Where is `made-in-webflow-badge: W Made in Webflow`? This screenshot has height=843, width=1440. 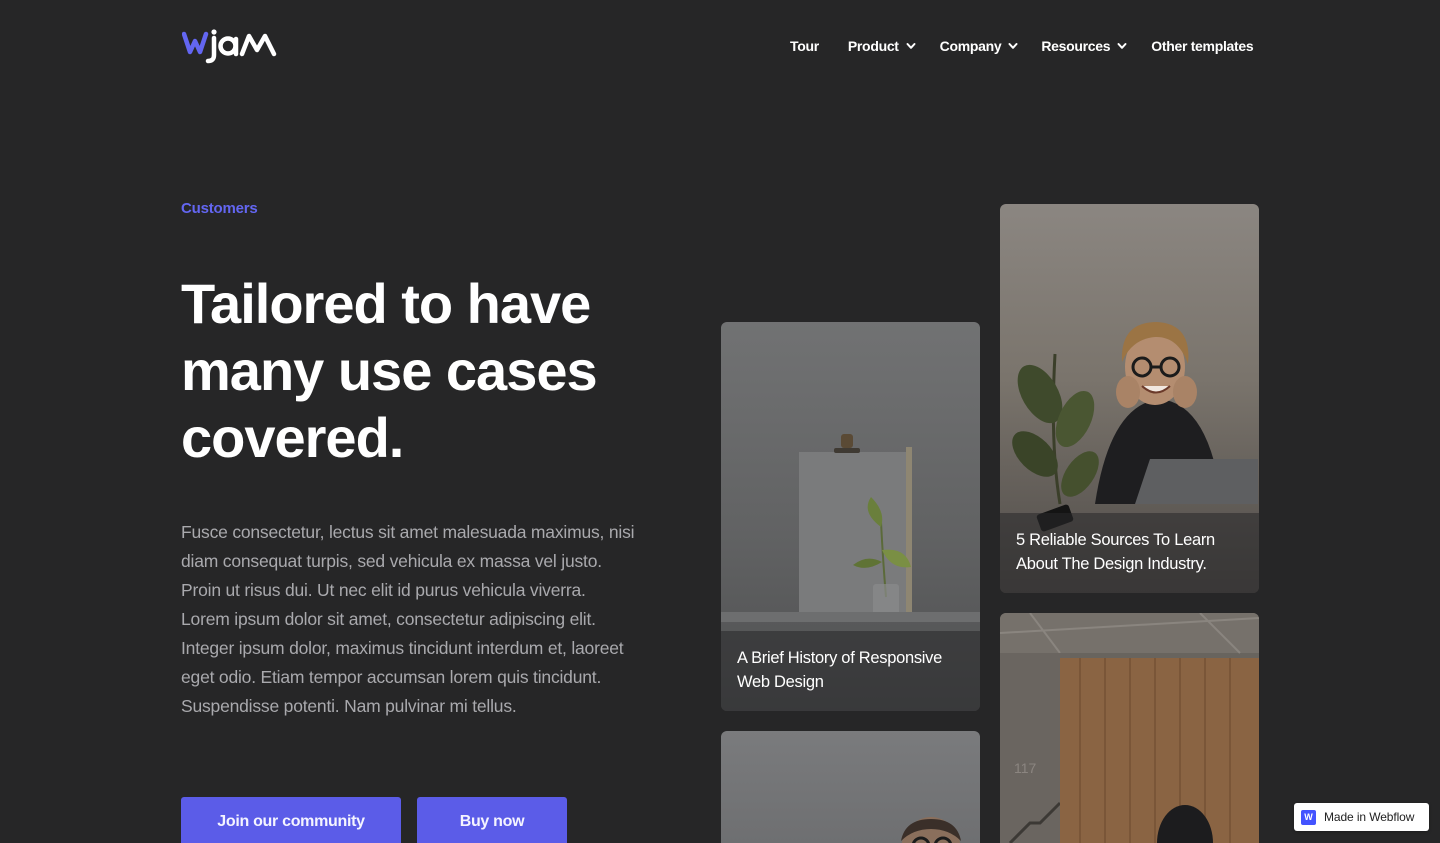 made-in-webflow-badge: W Made in Webflow is located at coordinates (1361, 817).